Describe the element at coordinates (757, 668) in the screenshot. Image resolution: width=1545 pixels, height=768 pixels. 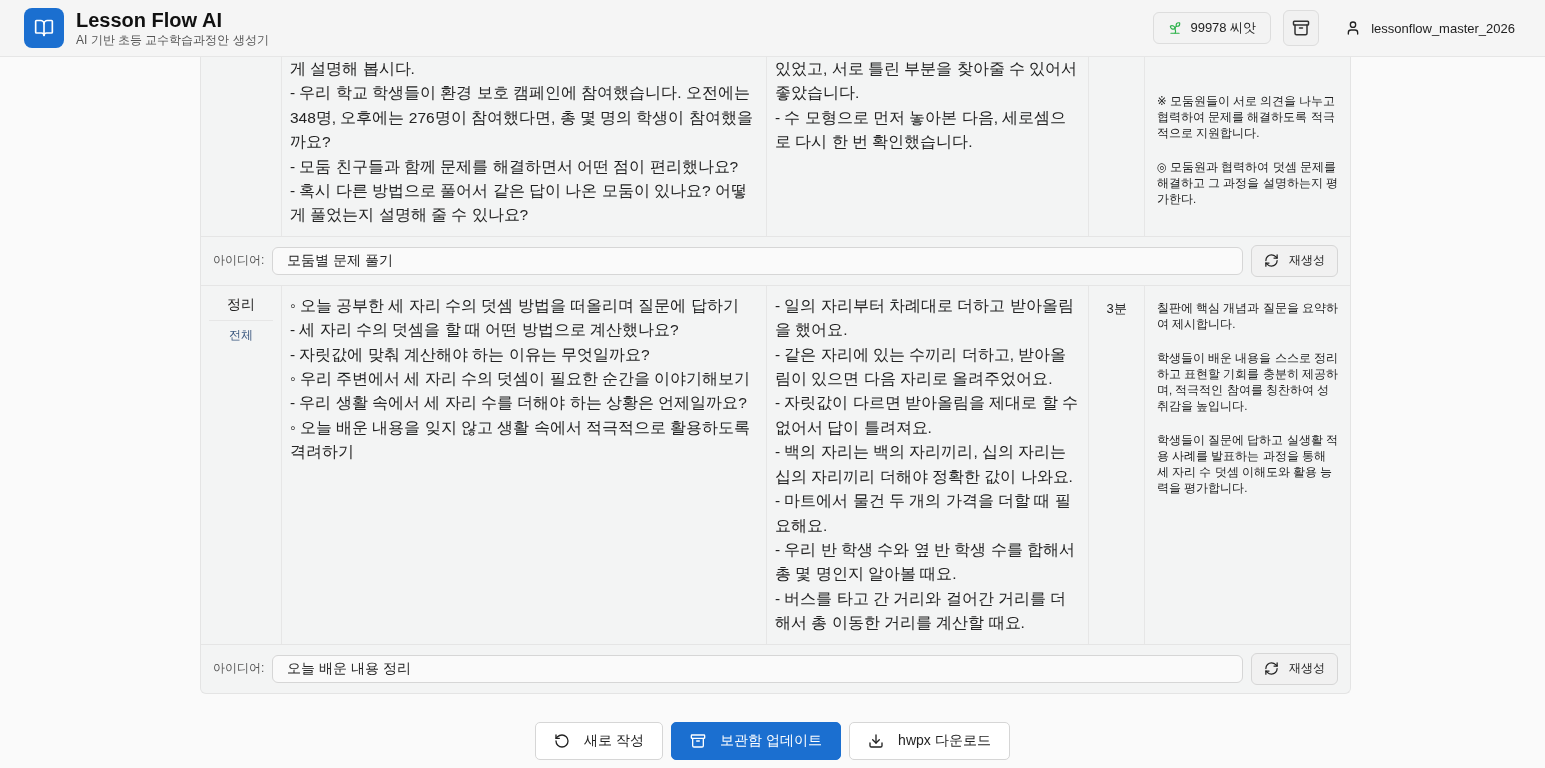
I see `idea-input: 오늘 배운 내용 정리` at that location.